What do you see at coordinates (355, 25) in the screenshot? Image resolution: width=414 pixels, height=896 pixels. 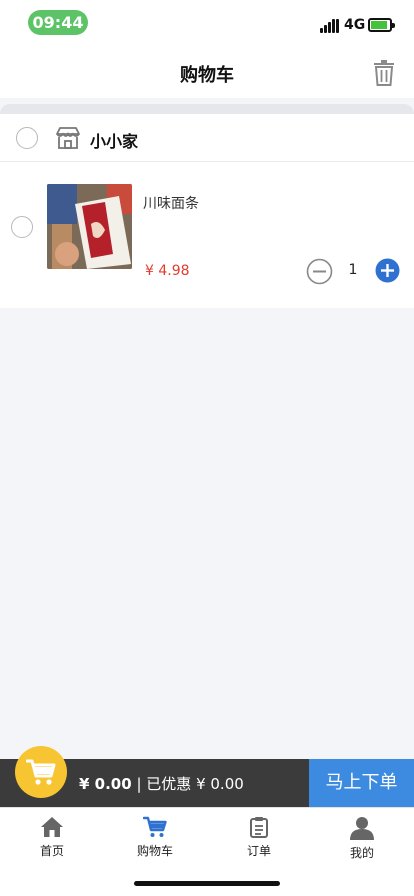 I see `network-label: 4G` at bounding box center [355, 25].